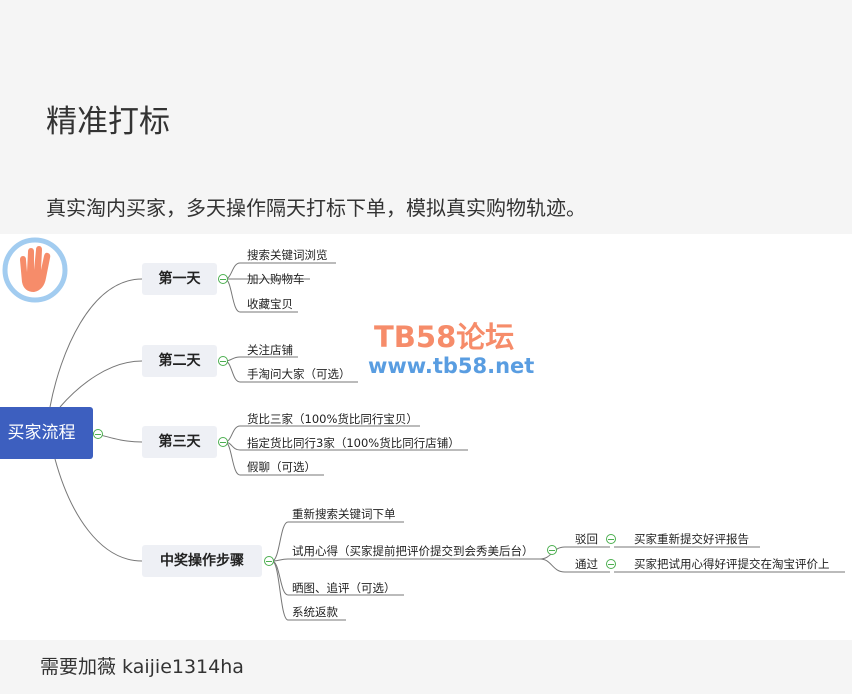 The image size is (852, 694). What do you see at coordinates (276, 279) in the screenshot?
I see `leaf-item: 加入购物车` at bounding box center [276, 279].